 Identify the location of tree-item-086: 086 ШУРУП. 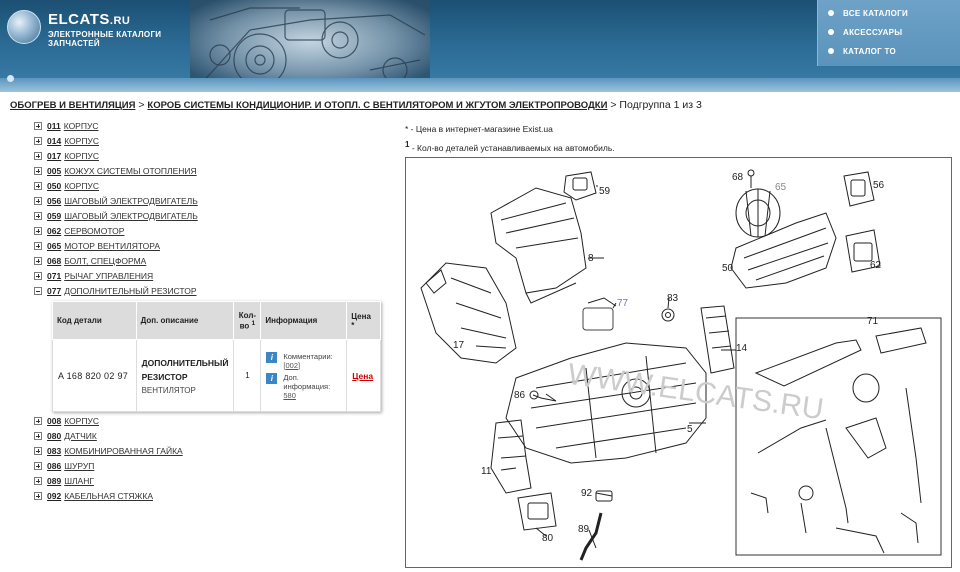
(214, 466).